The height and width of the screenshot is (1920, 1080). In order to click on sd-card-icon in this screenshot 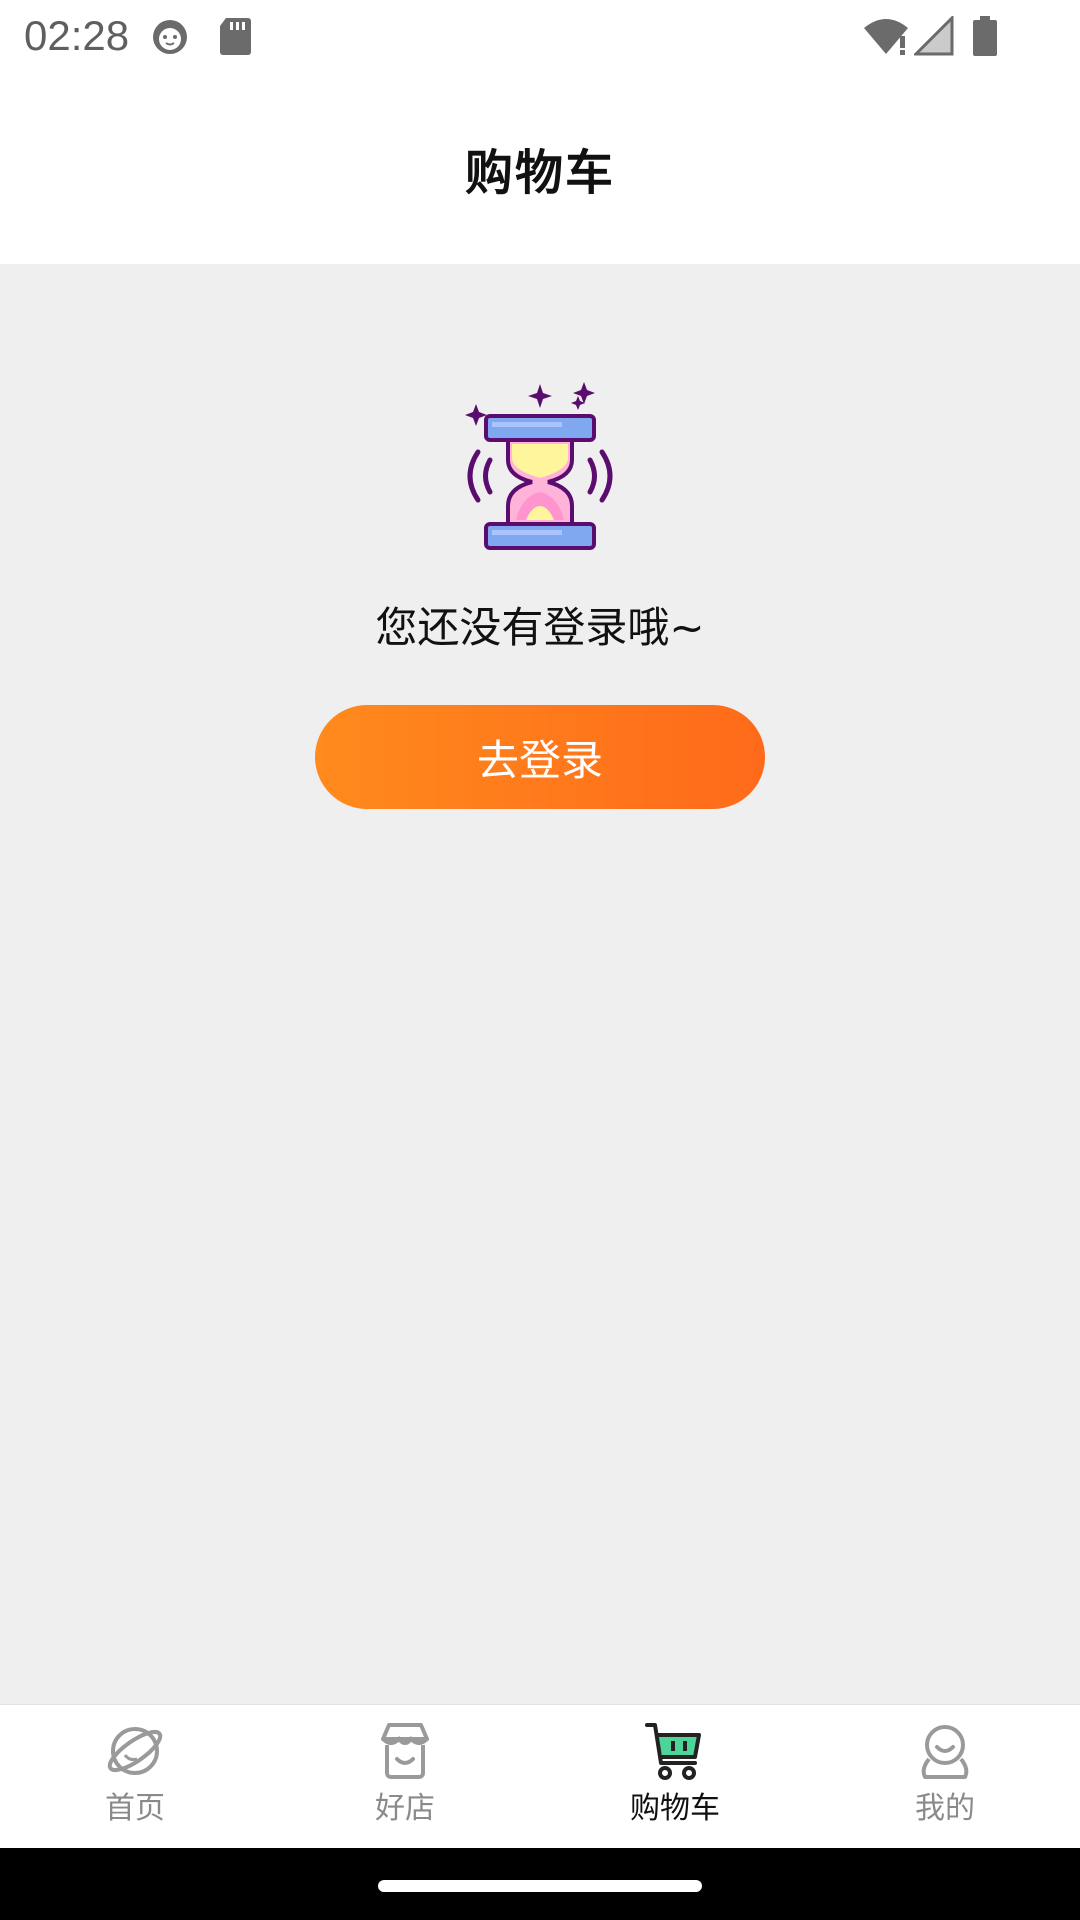, I will do `click(235, 38)`.